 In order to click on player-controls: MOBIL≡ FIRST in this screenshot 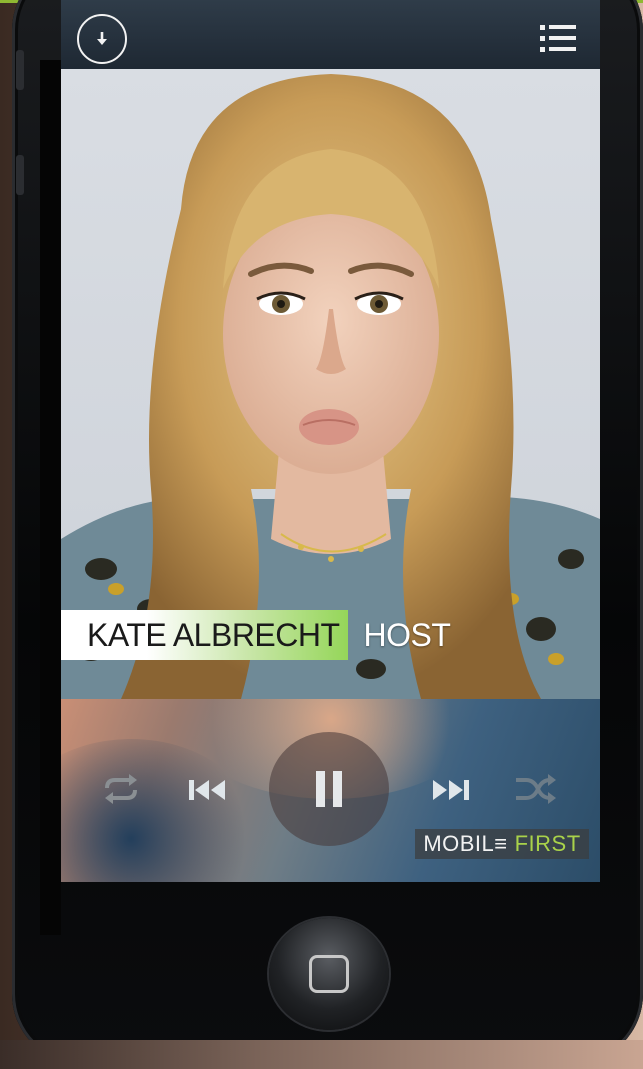, I will do `click(330, 790)`.